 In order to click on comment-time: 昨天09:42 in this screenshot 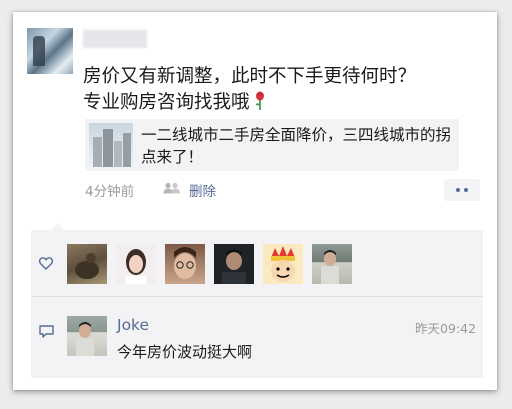, I will do `click(446, 328)`.